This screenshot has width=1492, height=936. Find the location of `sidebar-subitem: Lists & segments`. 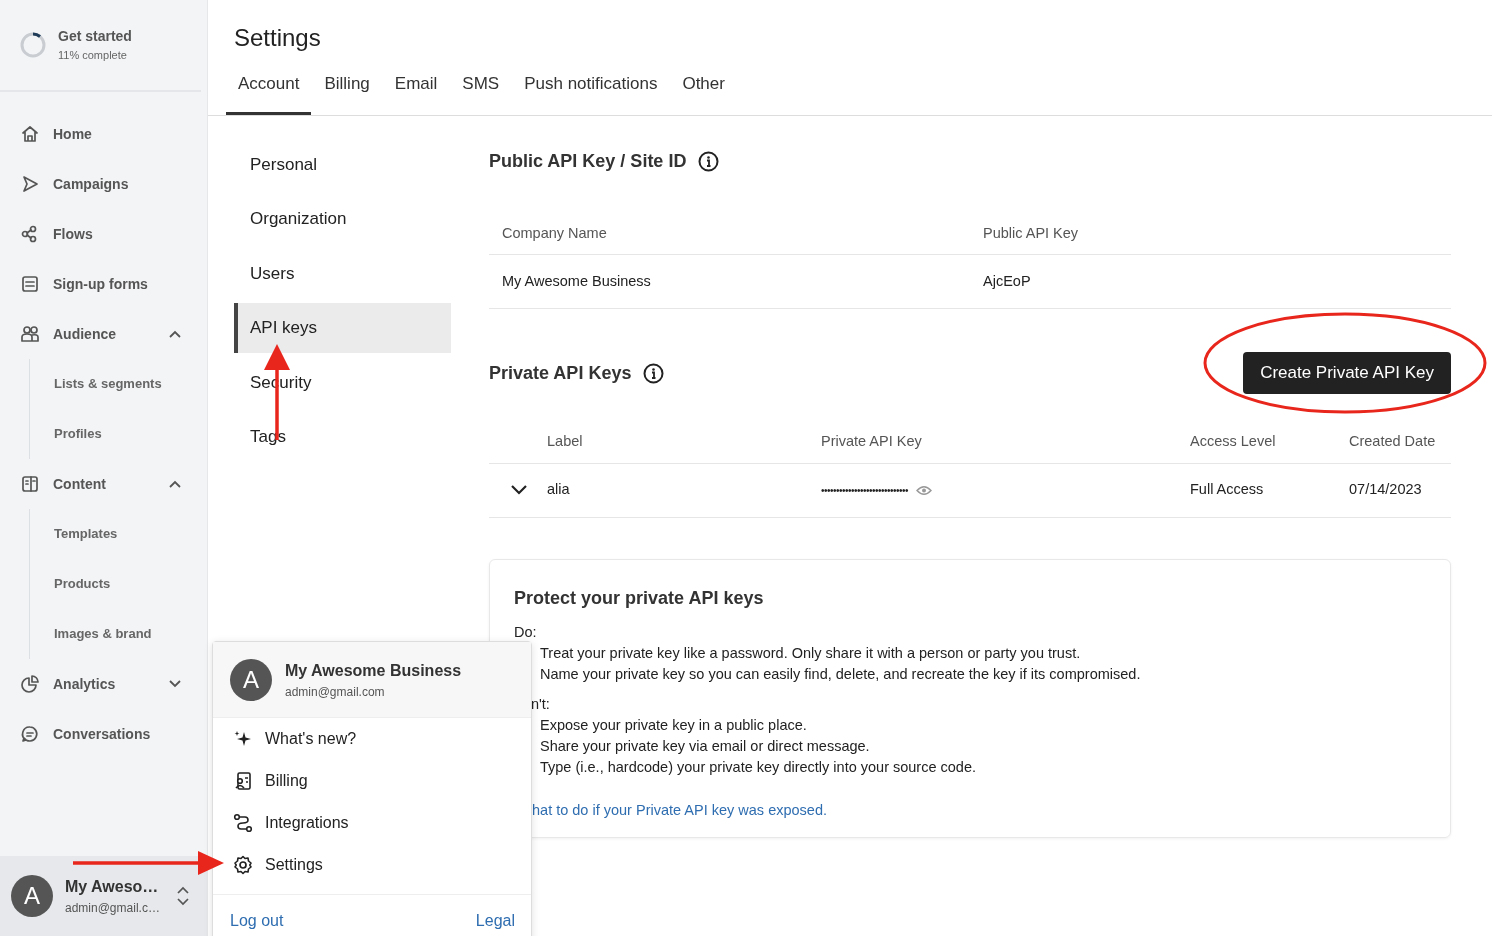

sidebar-subitem: Lists & segments is located at coordinates (118, 384).